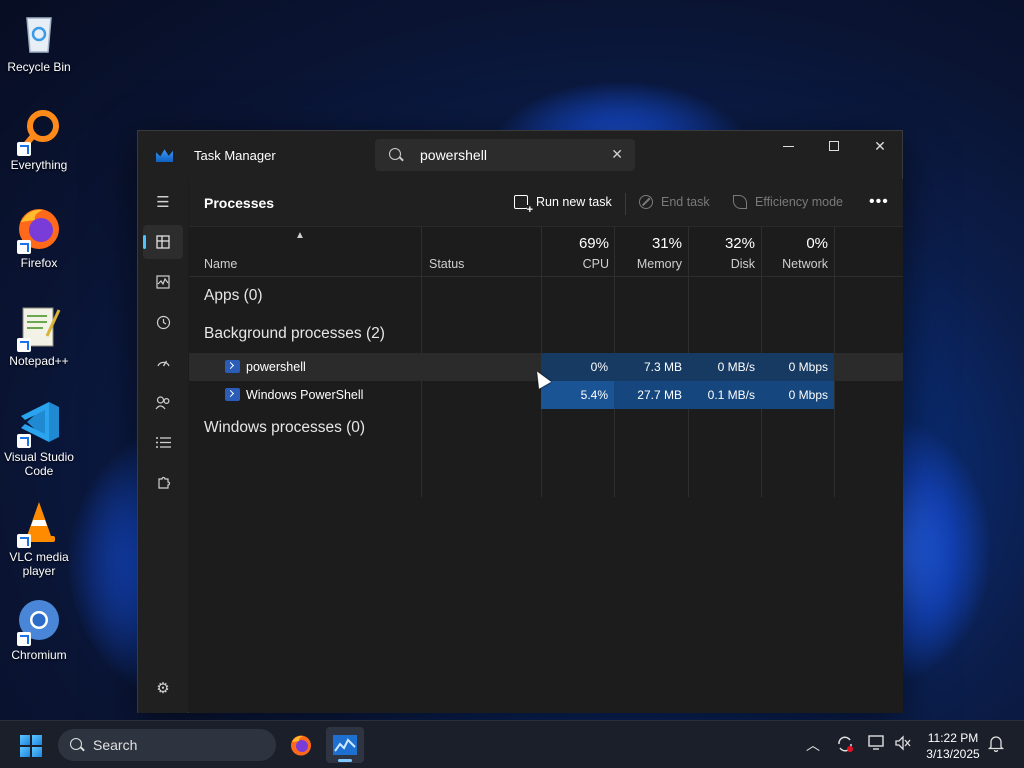 Image resolution: width=1024 pixels, height=768 pixels. What do you see at coordinates (39, 67) in the screenshot?
I see `desktop-icon-label: Recycle Bin` at bounding box center [39, 67].